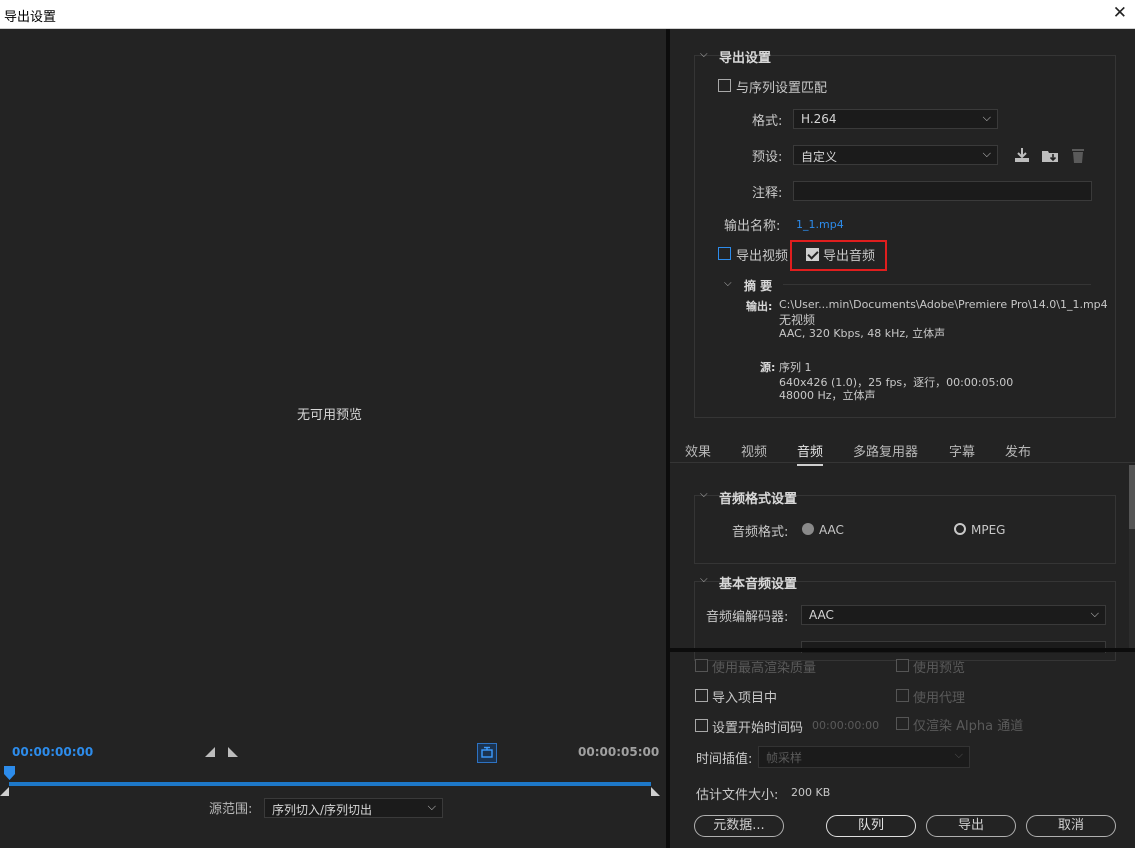 This screenshot has height=848, width=1135. Describe the element at coordinates (30, 17) in the screenshot. I see `window-title: 导出设置` at that location.